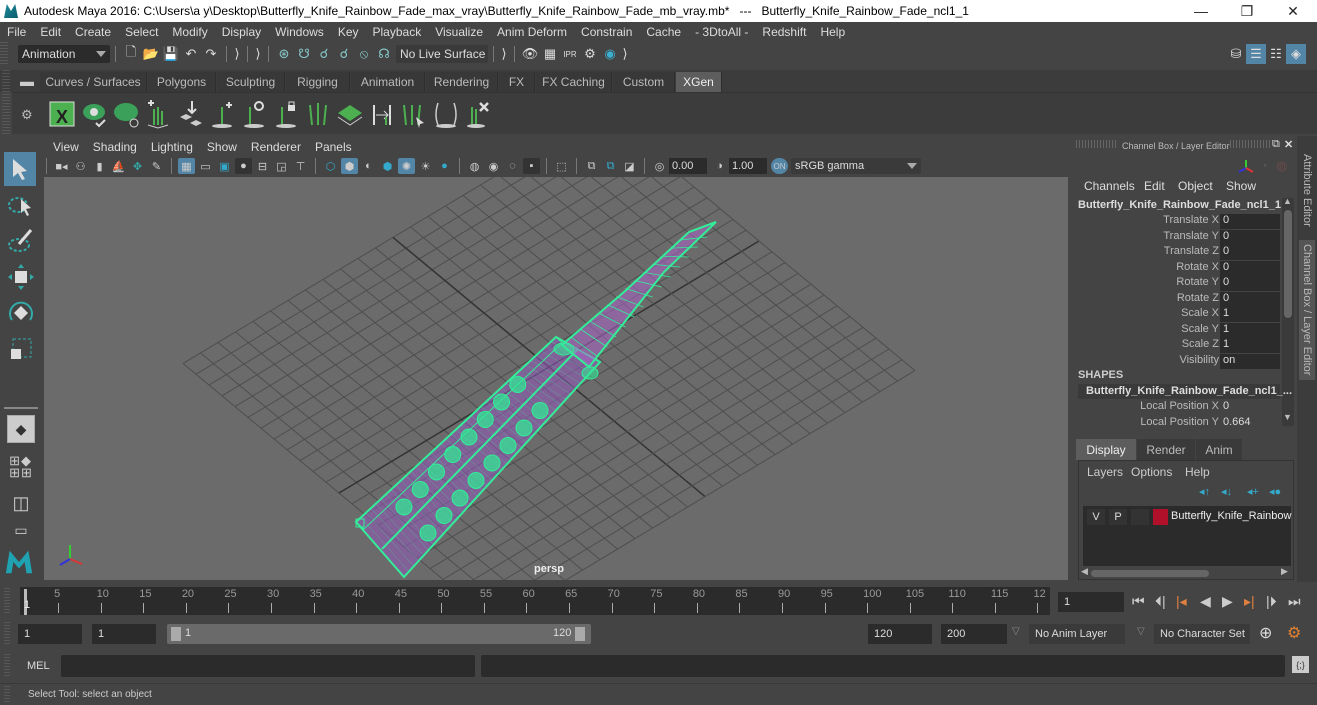 The image size is (1317, 705). What do you see at coordinates (7, 601) in the screenshot?
I see `time-slider-grip` at bounding box center [7, 601].